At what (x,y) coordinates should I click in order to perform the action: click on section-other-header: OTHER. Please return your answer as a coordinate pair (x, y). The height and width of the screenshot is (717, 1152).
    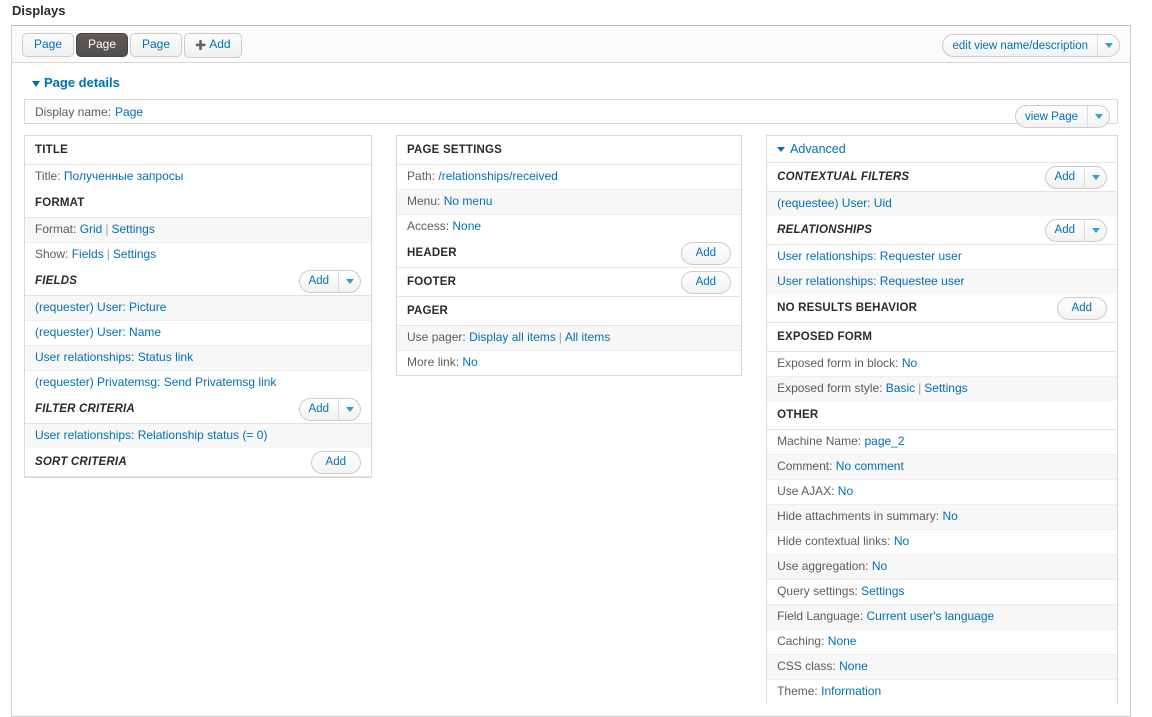
    Looking at the image, I should click on (942, 415).